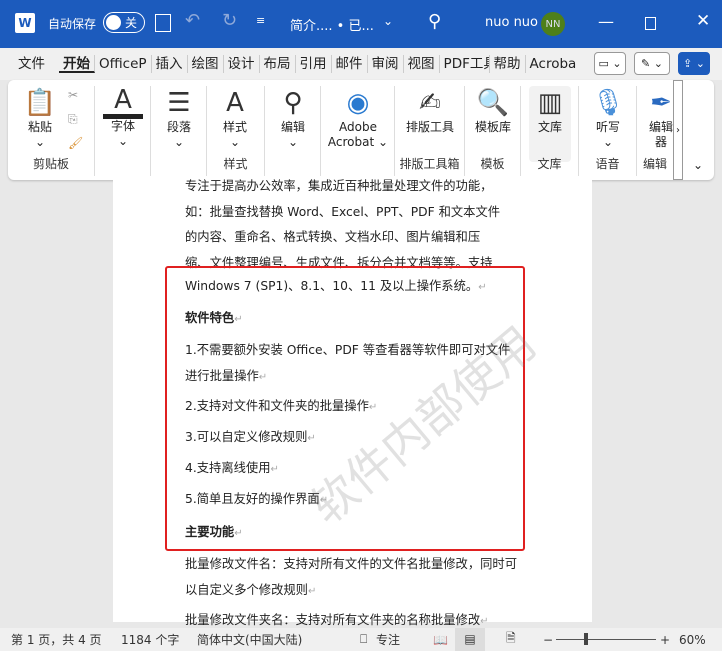 The width and height of the screenshot is (722, 651). Describe the element at coordinates (429, 164) in the screenshot. I see `layout-group-label: 排版工具箱` at that location.